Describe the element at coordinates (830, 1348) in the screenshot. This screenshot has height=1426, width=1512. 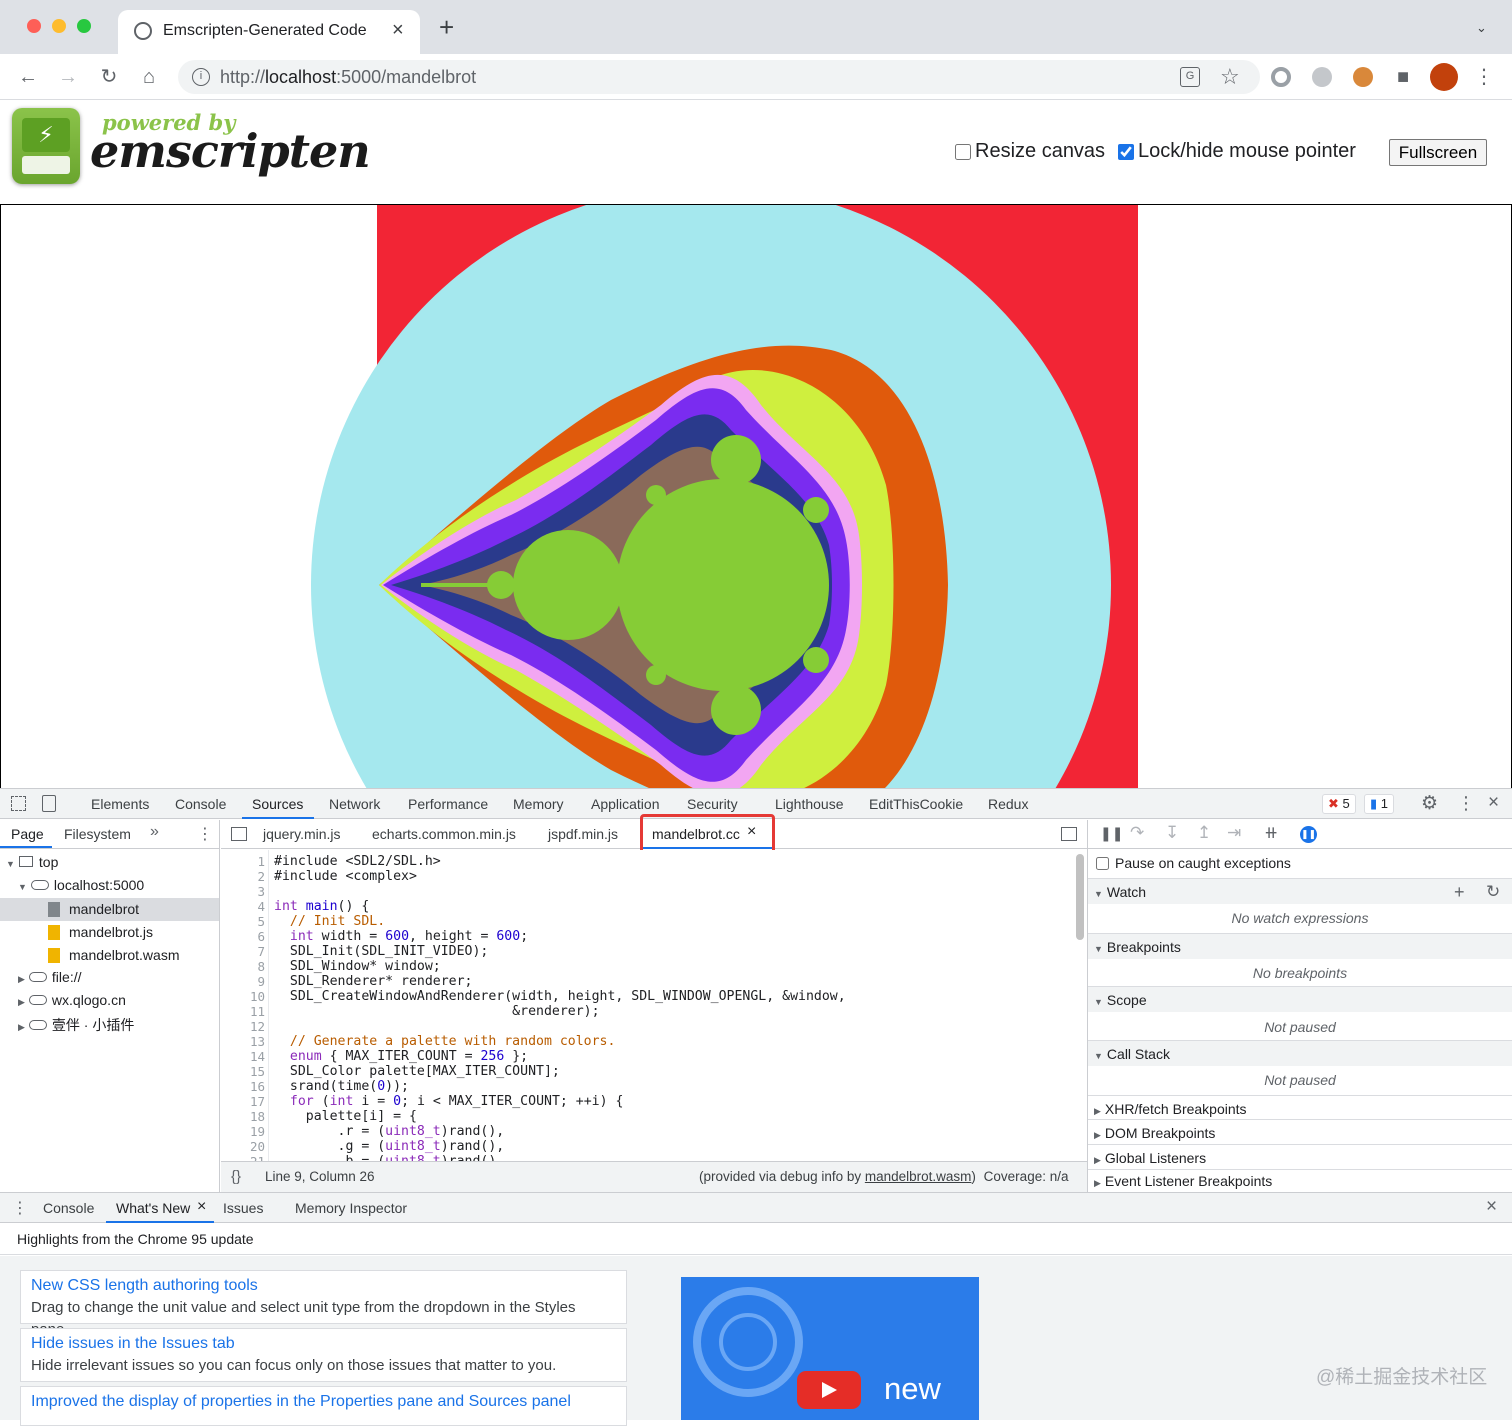
I see `whats-new-video-thumbnail: new` at that location.